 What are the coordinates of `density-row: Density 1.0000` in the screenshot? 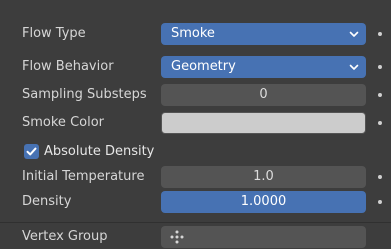 It's located at (195, 202).